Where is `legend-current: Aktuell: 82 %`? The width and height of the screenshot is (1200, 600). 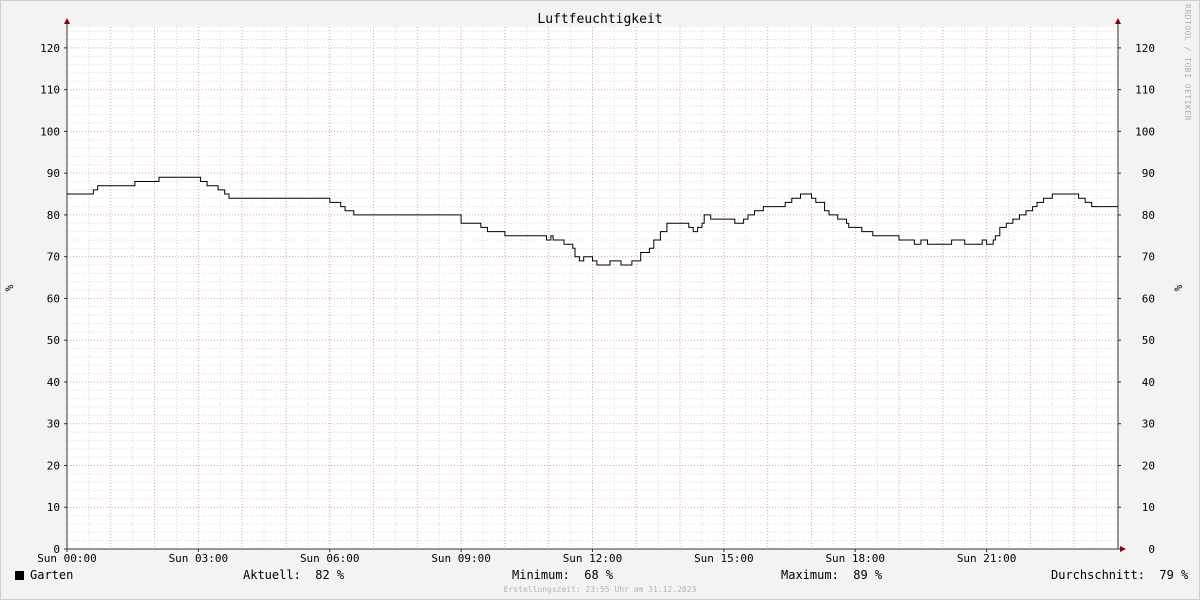
legend-current: Aktuell: 82 % is located at coordinates (293, 575).